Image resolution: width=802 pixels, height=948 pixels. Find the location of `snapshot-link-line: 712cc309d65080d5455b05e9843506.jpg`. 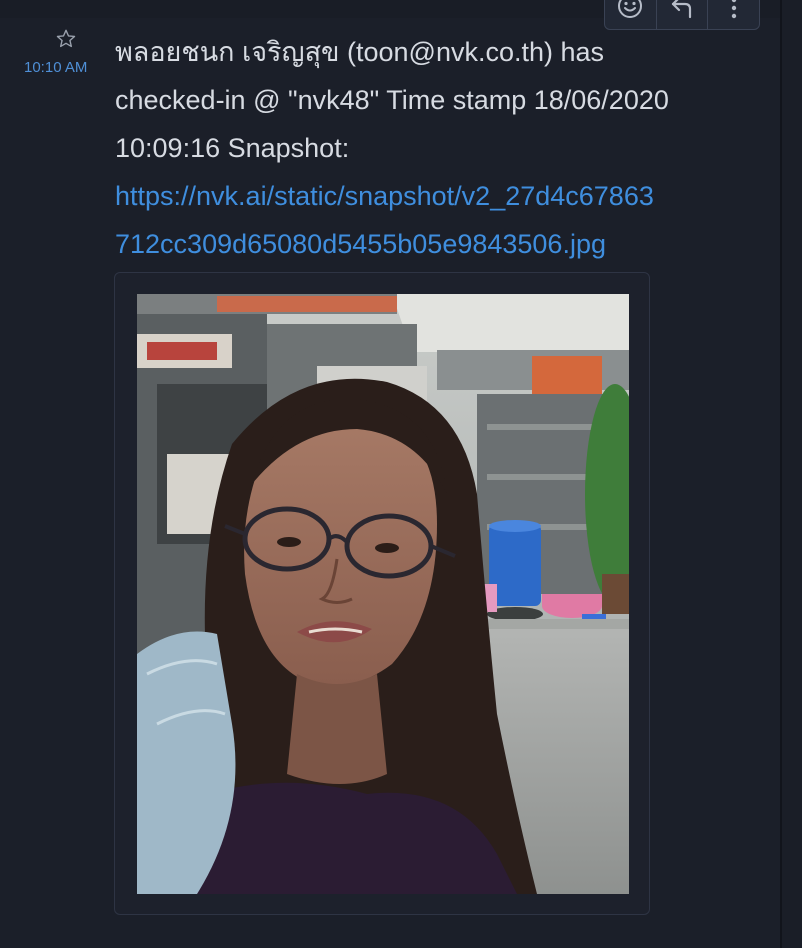

snapshot-link-line: 712cc309d65080d5455b05e9843506.jpg is located at coordinates (360, 244).